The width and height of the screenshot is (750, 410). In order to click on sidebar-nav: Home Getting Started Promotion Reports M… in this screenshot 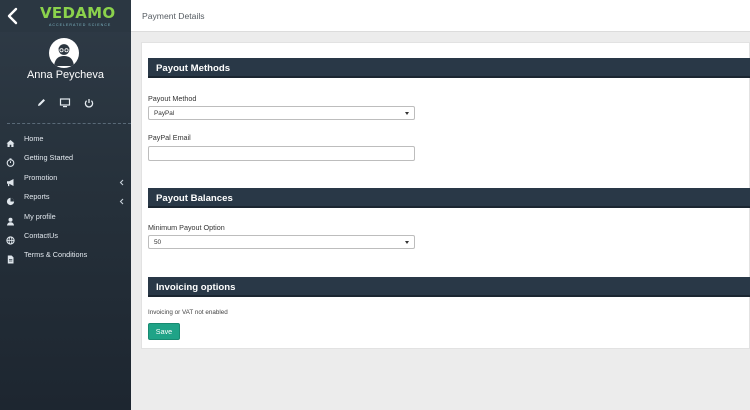, I will do `click(65, 198)`.